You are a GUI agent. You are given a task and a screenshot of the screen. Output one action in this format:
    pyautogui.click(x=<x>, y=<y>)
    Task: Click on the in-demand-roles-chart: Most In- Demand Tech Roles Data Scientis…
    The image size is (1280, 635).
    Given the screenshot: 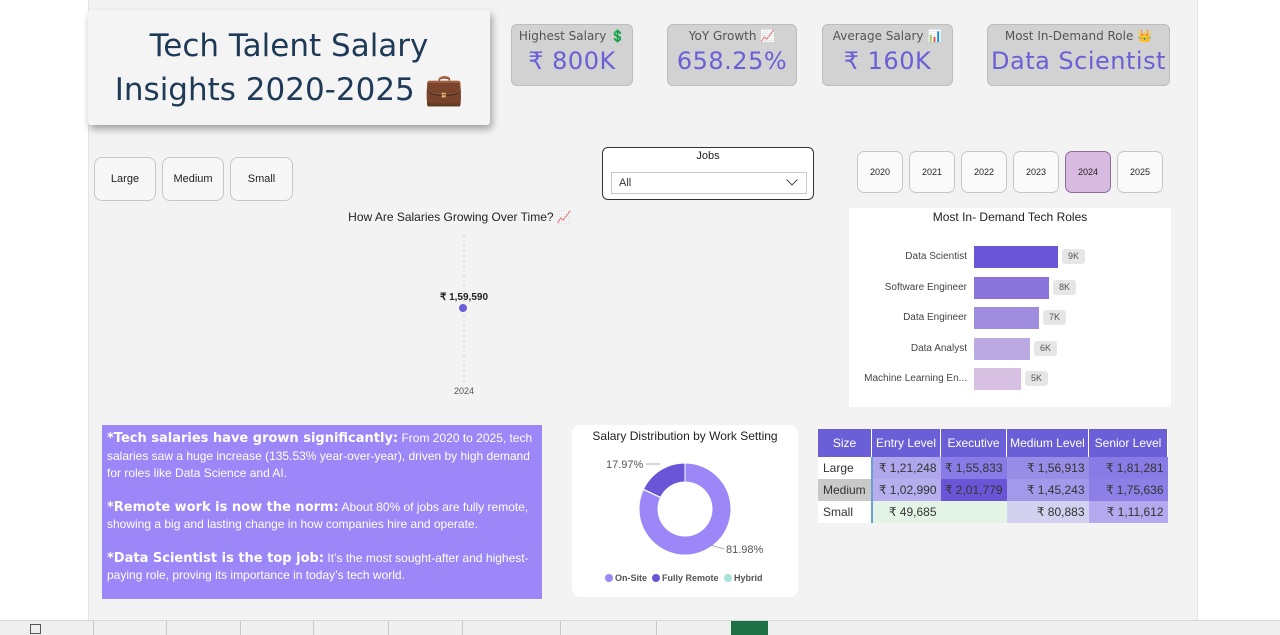 What is the action you would take?
    pyautogui.click(x=1010, y=307)
    